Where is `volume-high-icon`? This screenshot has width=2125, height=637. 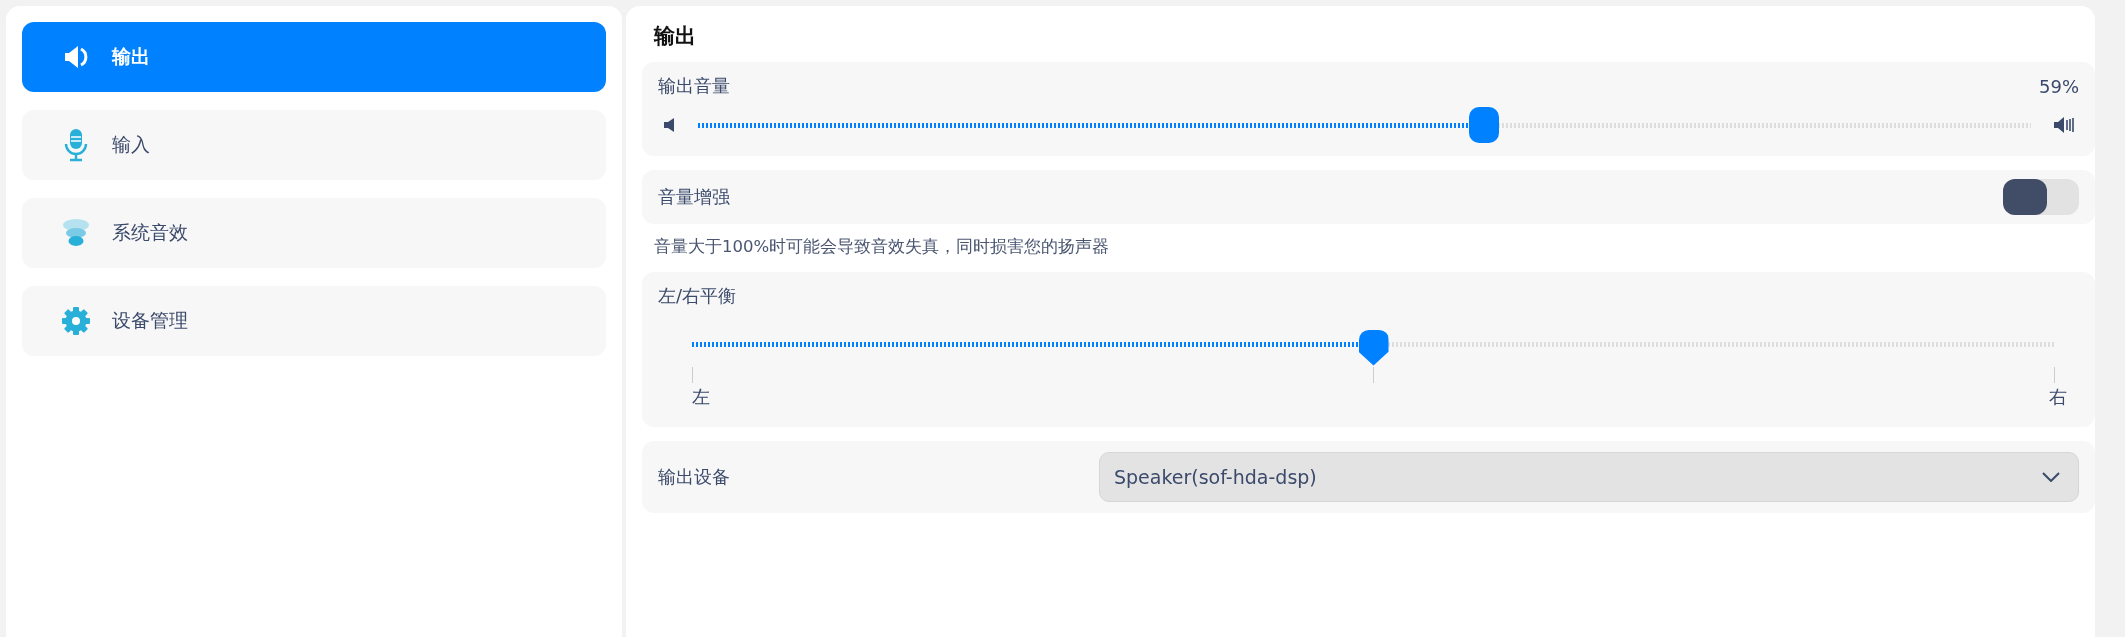 volume-high-icon is located at coordinates (2064, 125).